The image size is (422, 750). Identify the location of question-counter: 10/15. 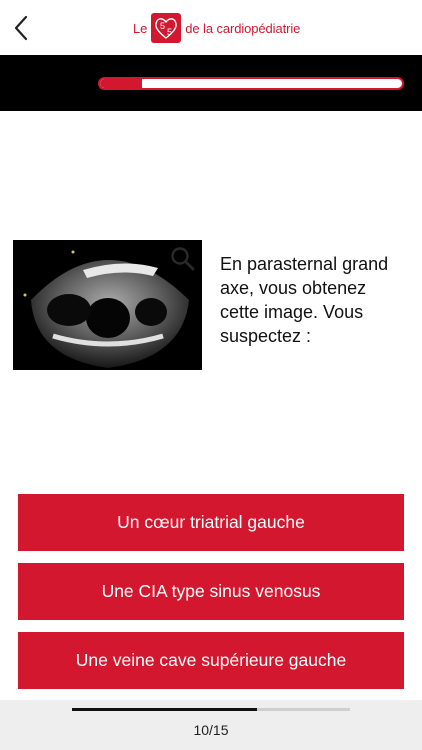
(211, 730).